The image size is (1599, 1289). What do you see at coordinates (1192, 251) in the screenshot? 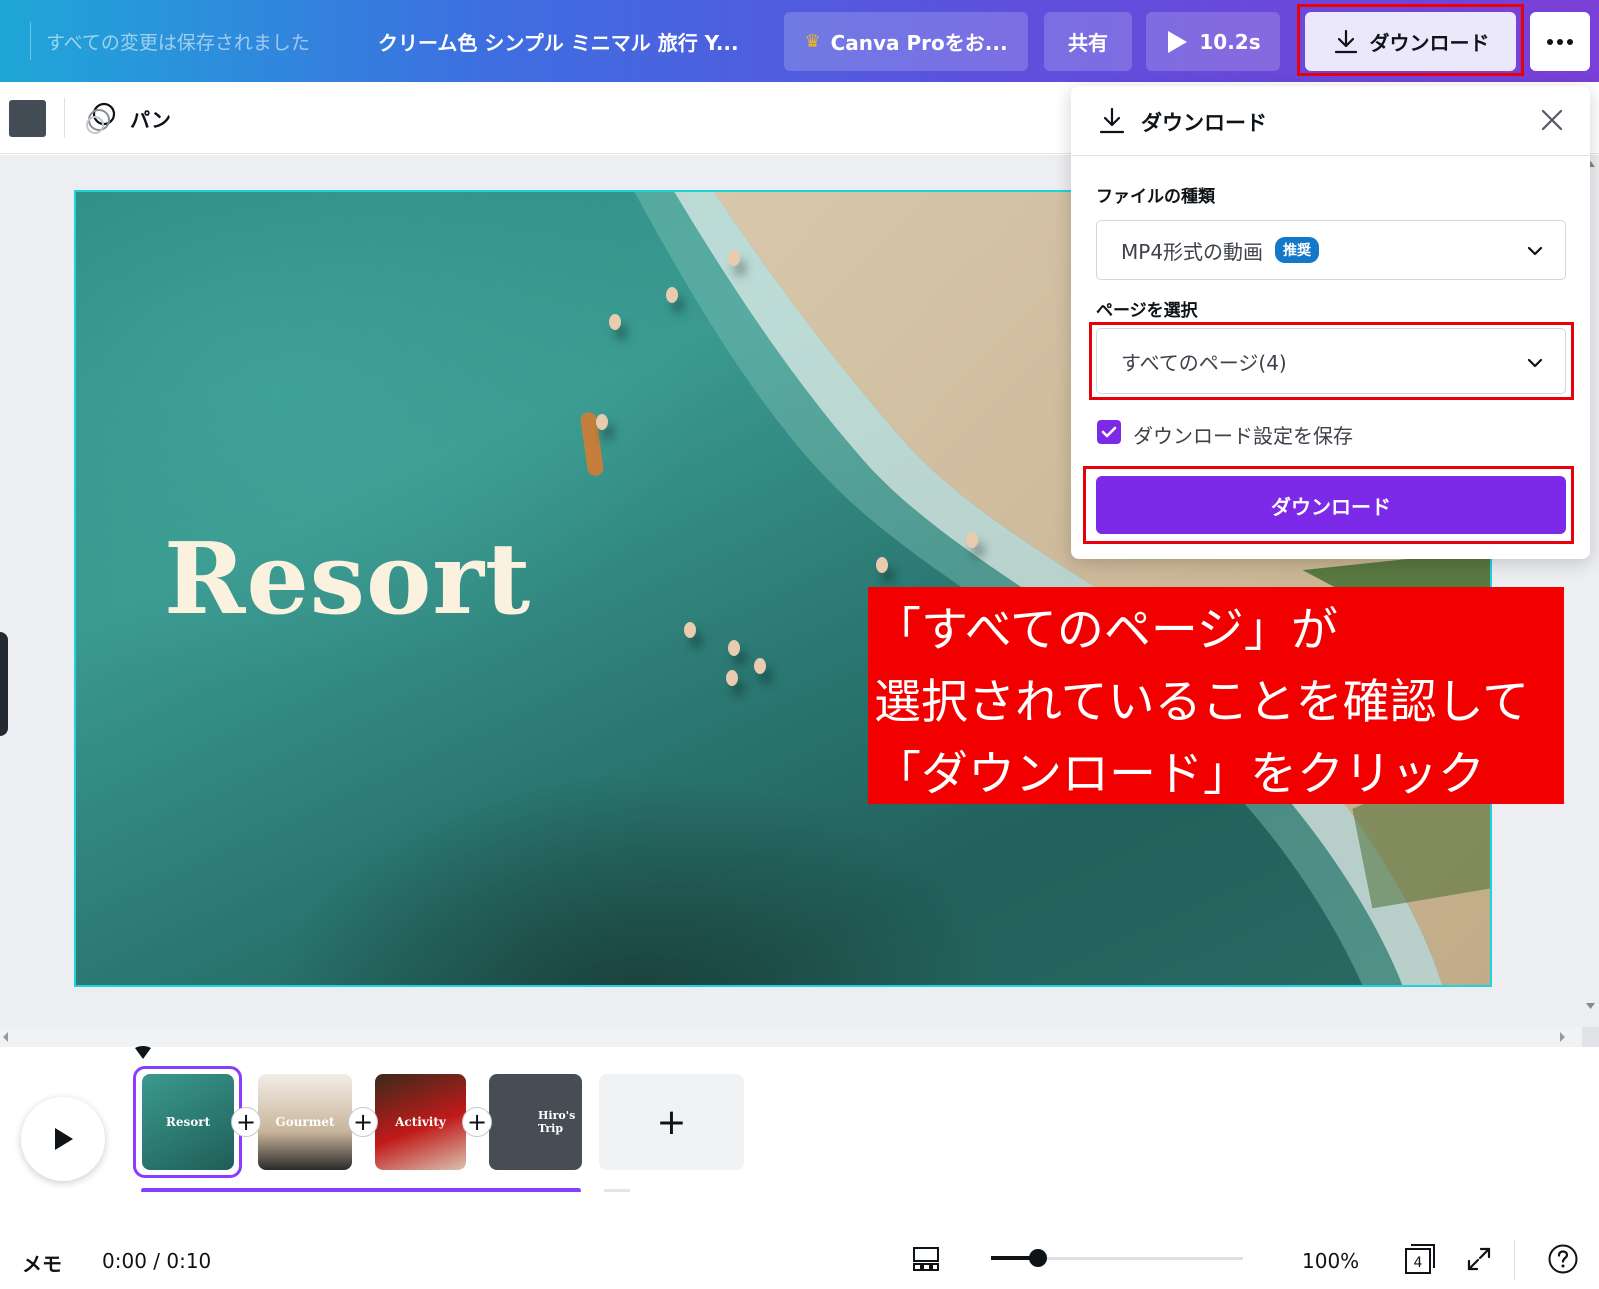
I see `file-type-value: MP4形式の動画` at bounding box center [1192, 251].